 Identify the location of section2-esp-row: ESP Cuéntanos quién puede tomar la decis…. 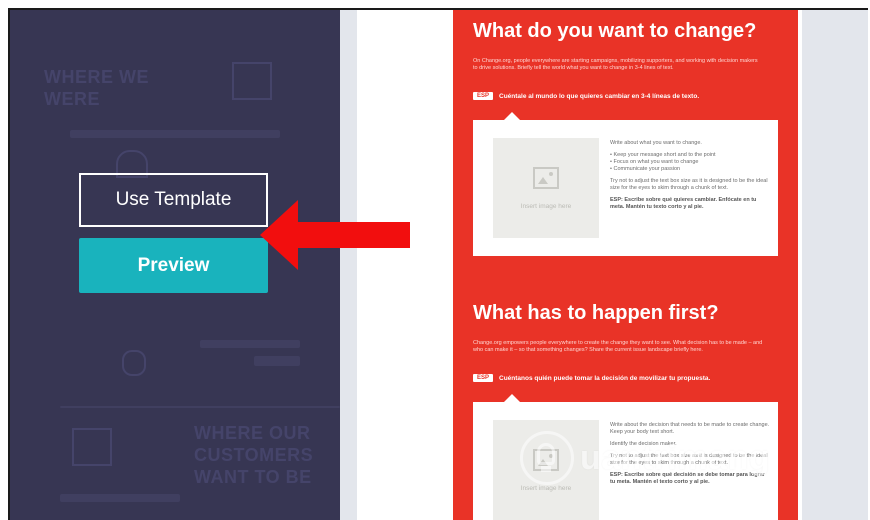
(591, 378).